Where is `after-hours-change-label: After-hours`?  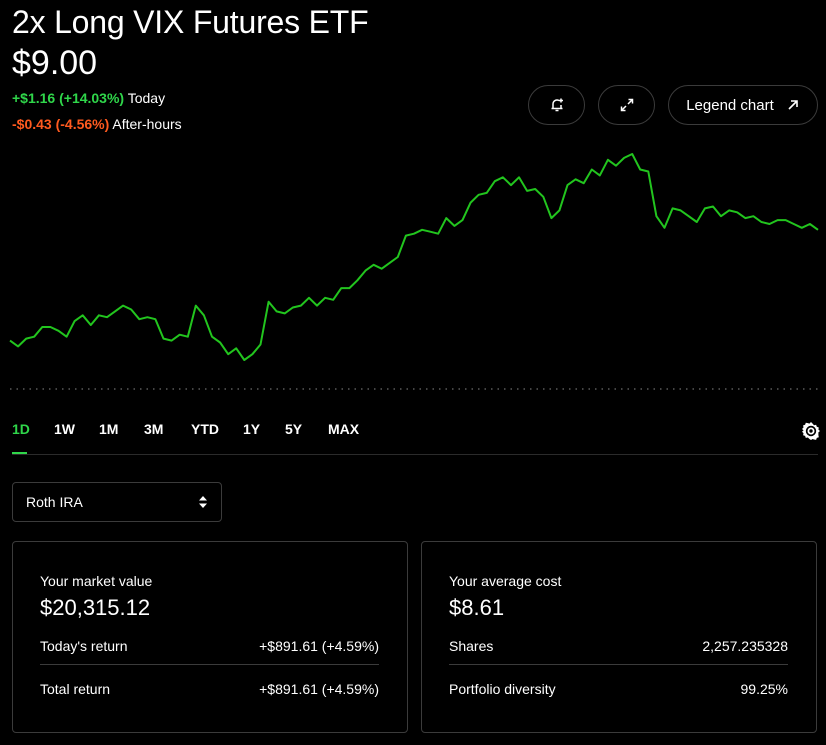
after-hours-change-label: After-hours is located at coordinates (147, 124).